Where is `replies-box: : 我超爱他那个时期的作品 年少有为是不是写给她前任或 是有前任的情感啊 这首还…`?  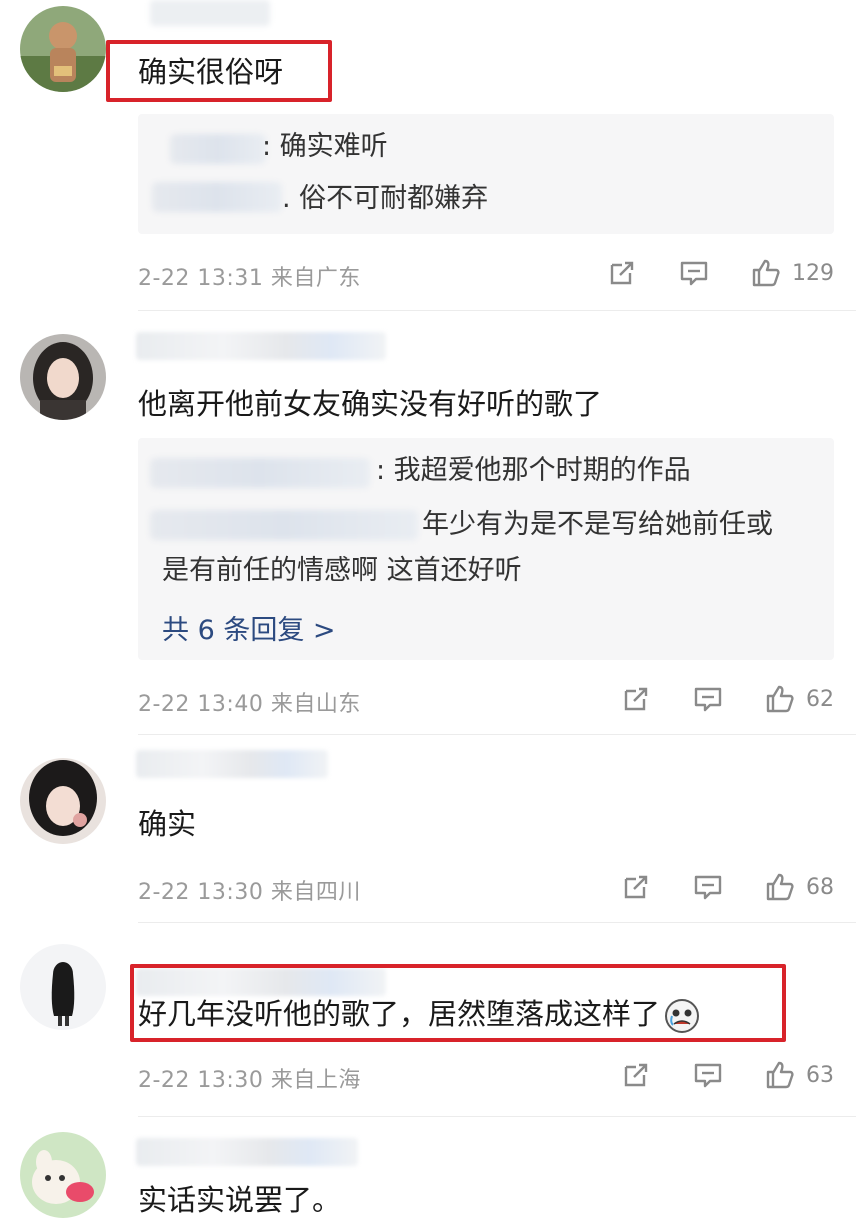
replies-box: : 我超爱他那个时期的作品 年少有为是不是写给她前任或 是有前任的情感啊 这首还… is located at coordinates (486, 549).